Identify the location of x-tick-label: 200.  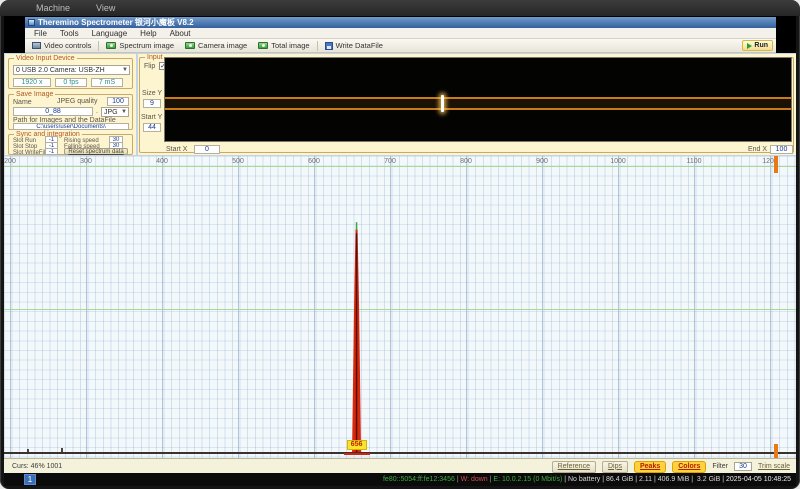
(10, 161).